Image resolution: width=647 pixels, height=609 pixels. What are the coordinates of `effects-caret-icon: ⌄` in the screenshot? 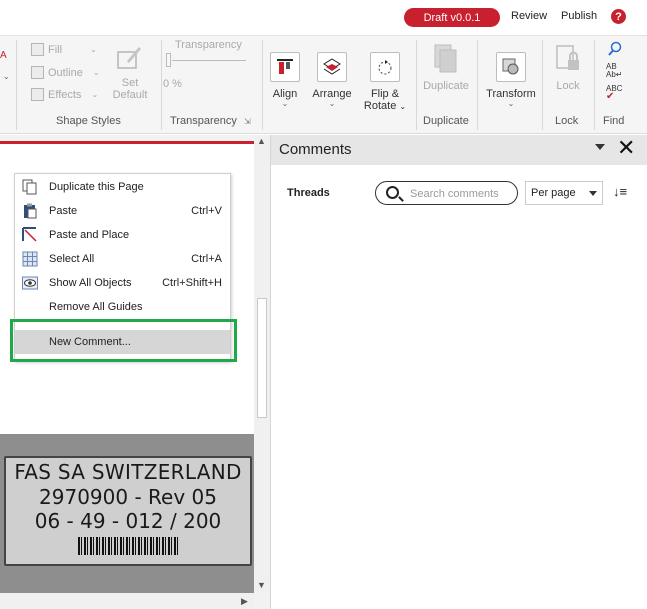 It's located at (95, 94).